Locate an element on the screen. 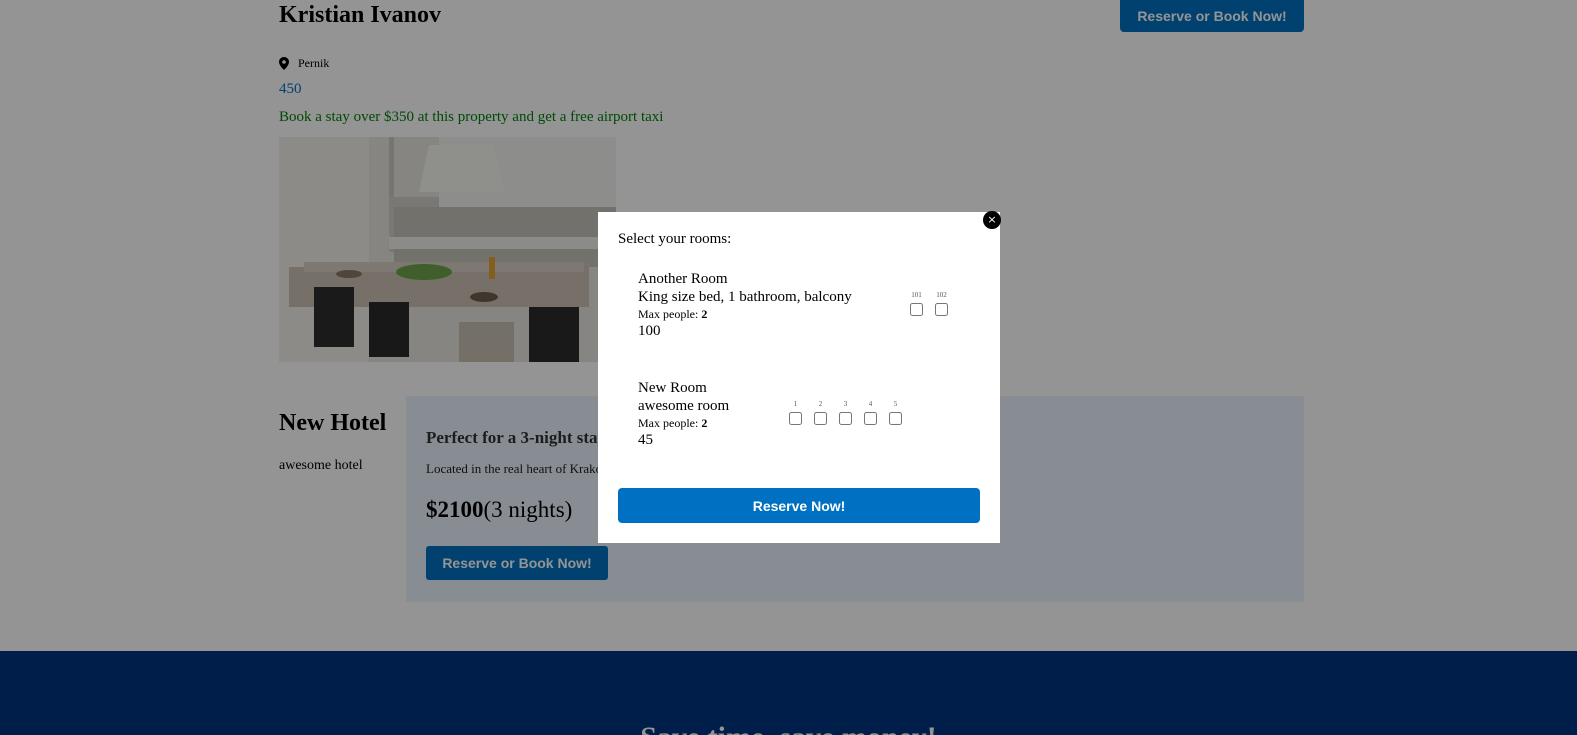 Image resolution: width=1577 pixels, height=735 pixels. room-number-option: 4 is located at coordinates (870, 412).